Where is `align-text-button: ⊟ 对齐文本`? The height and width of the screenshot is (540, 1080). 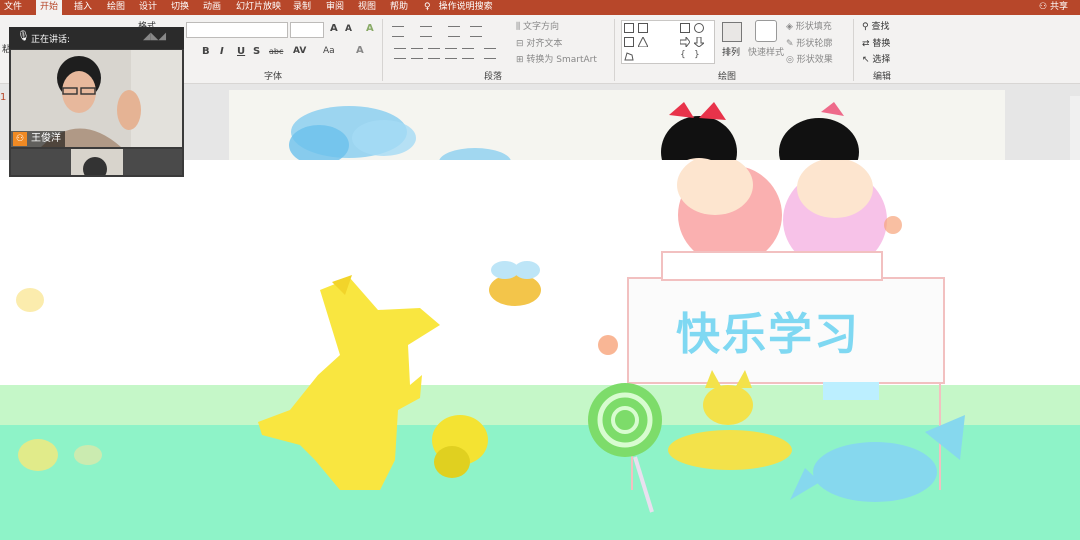 align-text-button: ⊟ 对齐文本 is located at coordinates (539, 42).